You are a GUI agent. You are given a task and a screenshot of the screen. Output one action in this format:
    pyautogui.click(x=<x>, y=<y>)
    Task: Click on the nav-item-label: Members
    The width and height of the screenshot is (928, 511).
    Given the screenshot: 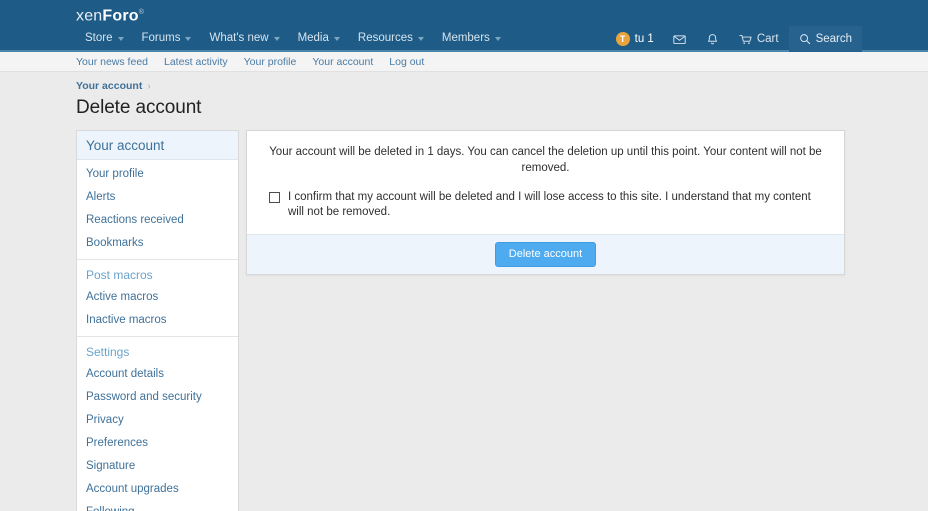 What is the action you would take?
    pyautogui.click(x=465, y=38)
    